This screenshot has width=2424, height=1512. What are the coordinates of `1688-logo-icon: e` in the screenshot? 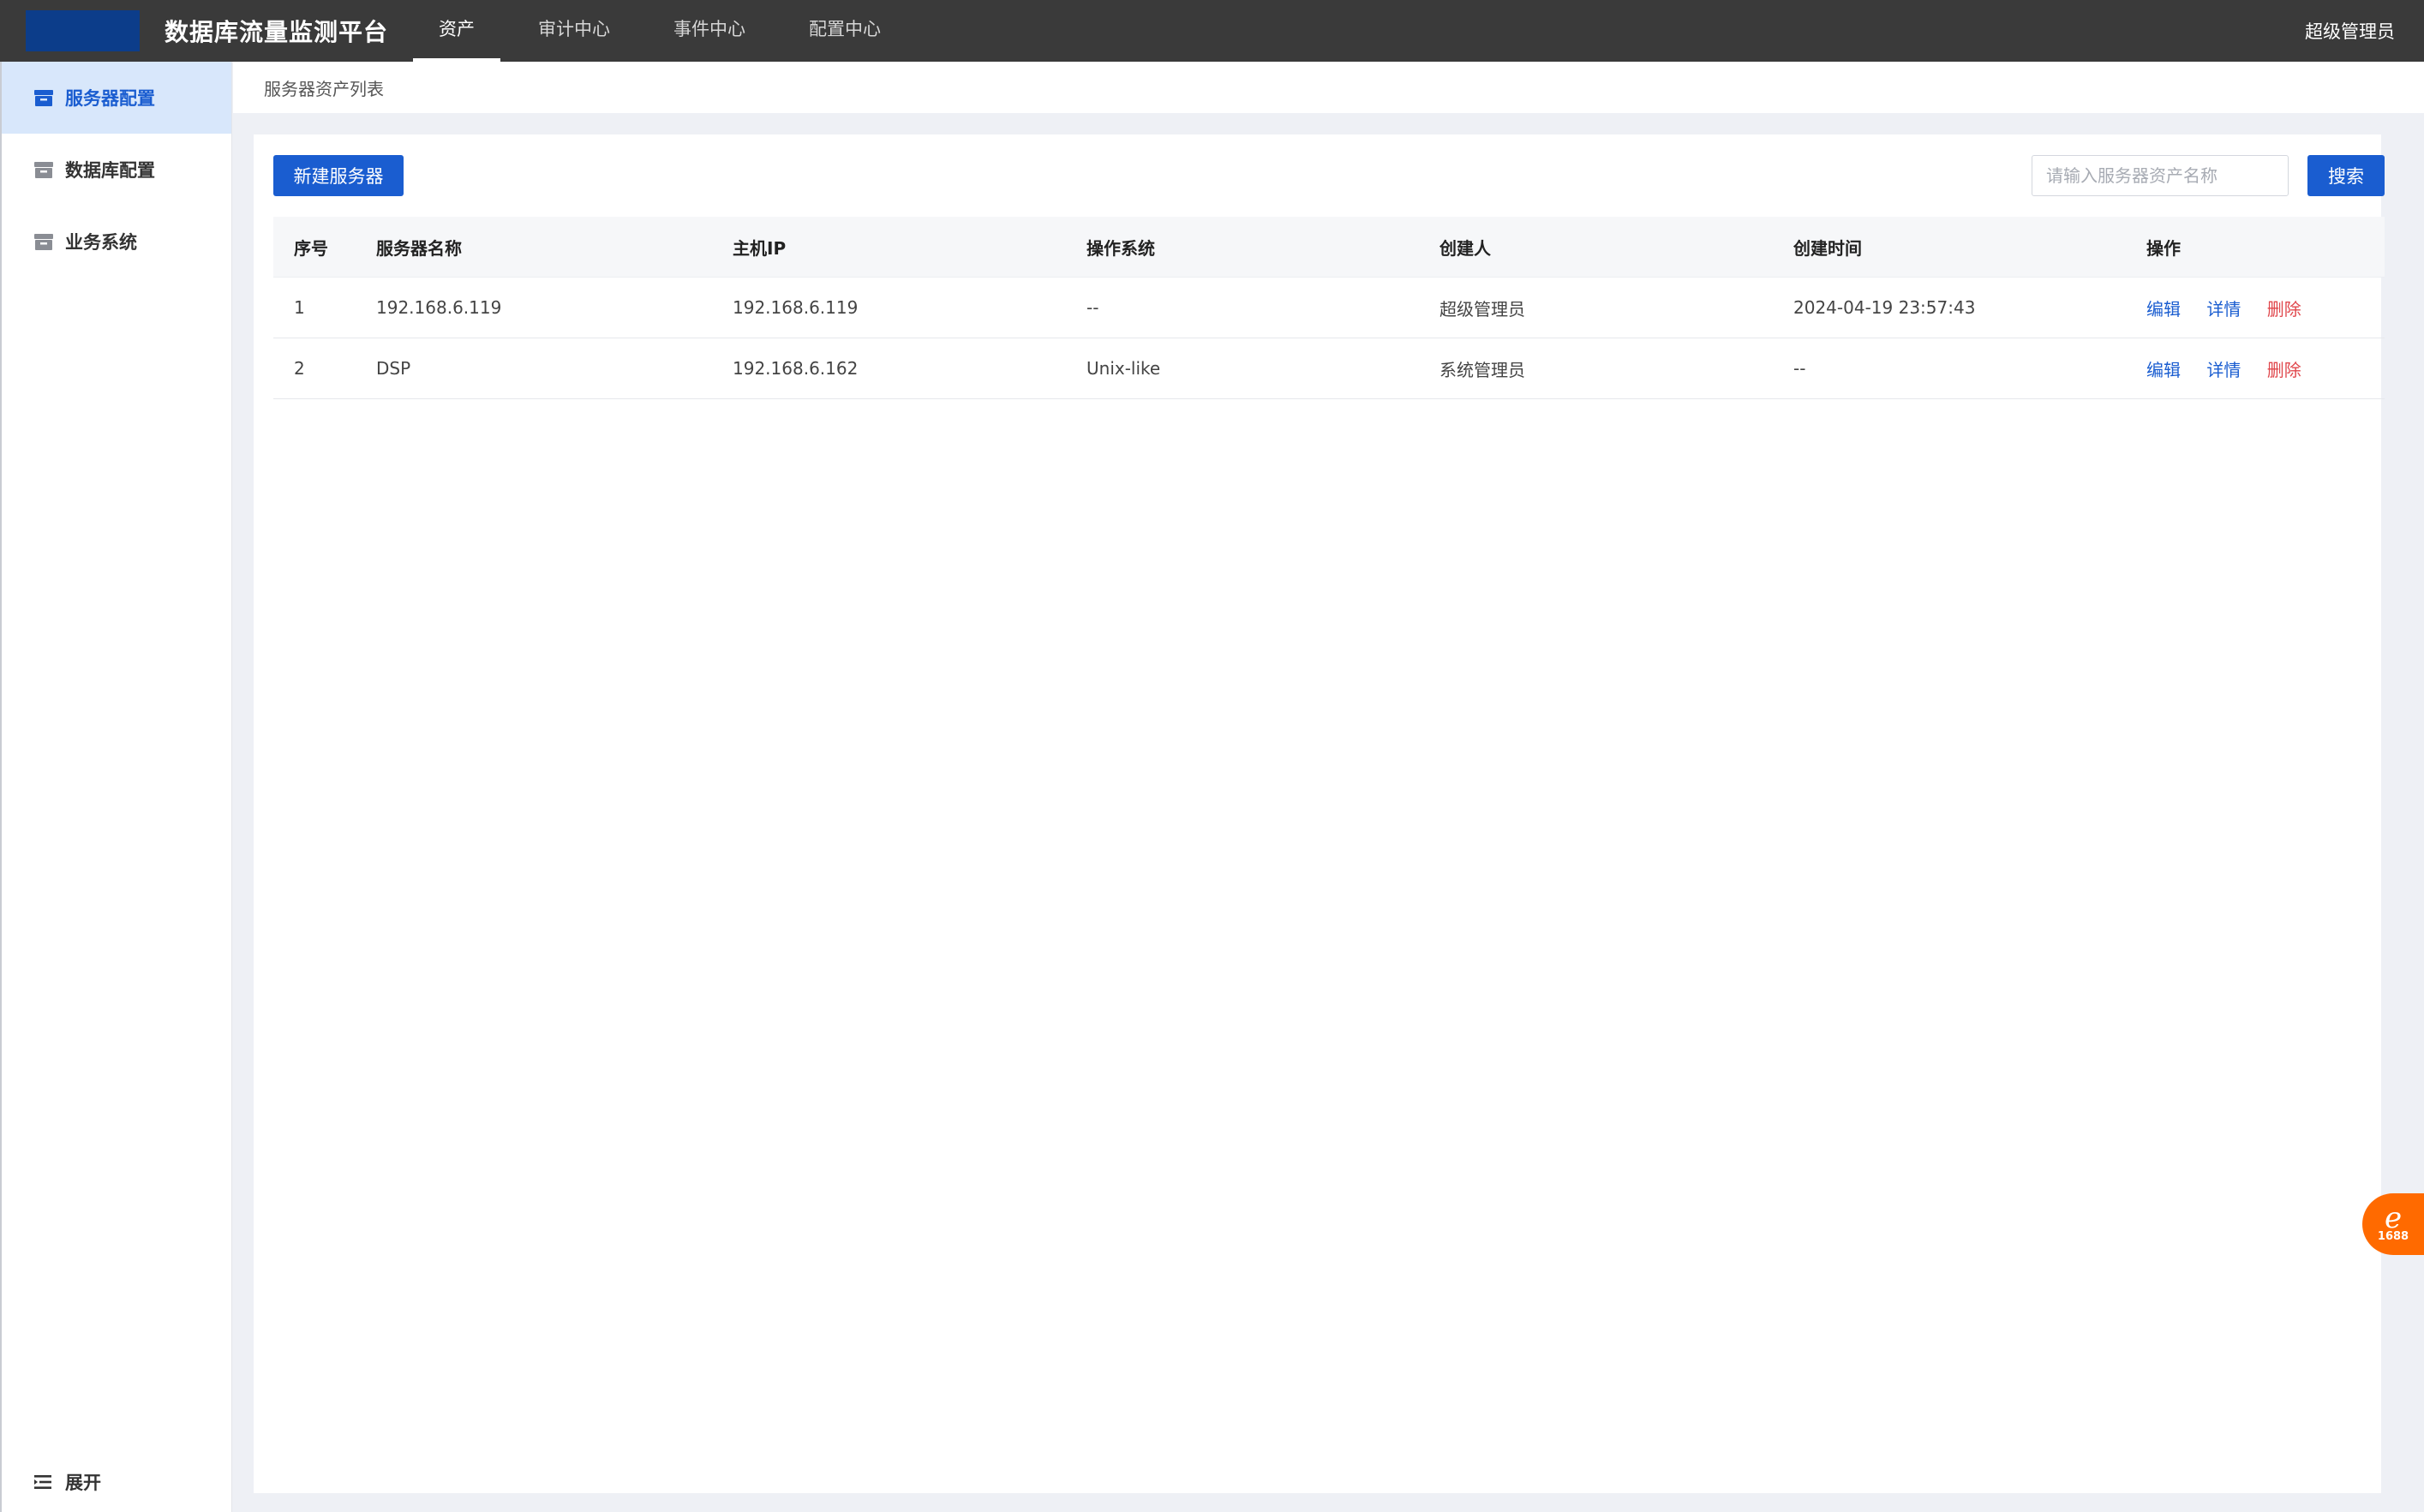 It's located at (2394, 1218).